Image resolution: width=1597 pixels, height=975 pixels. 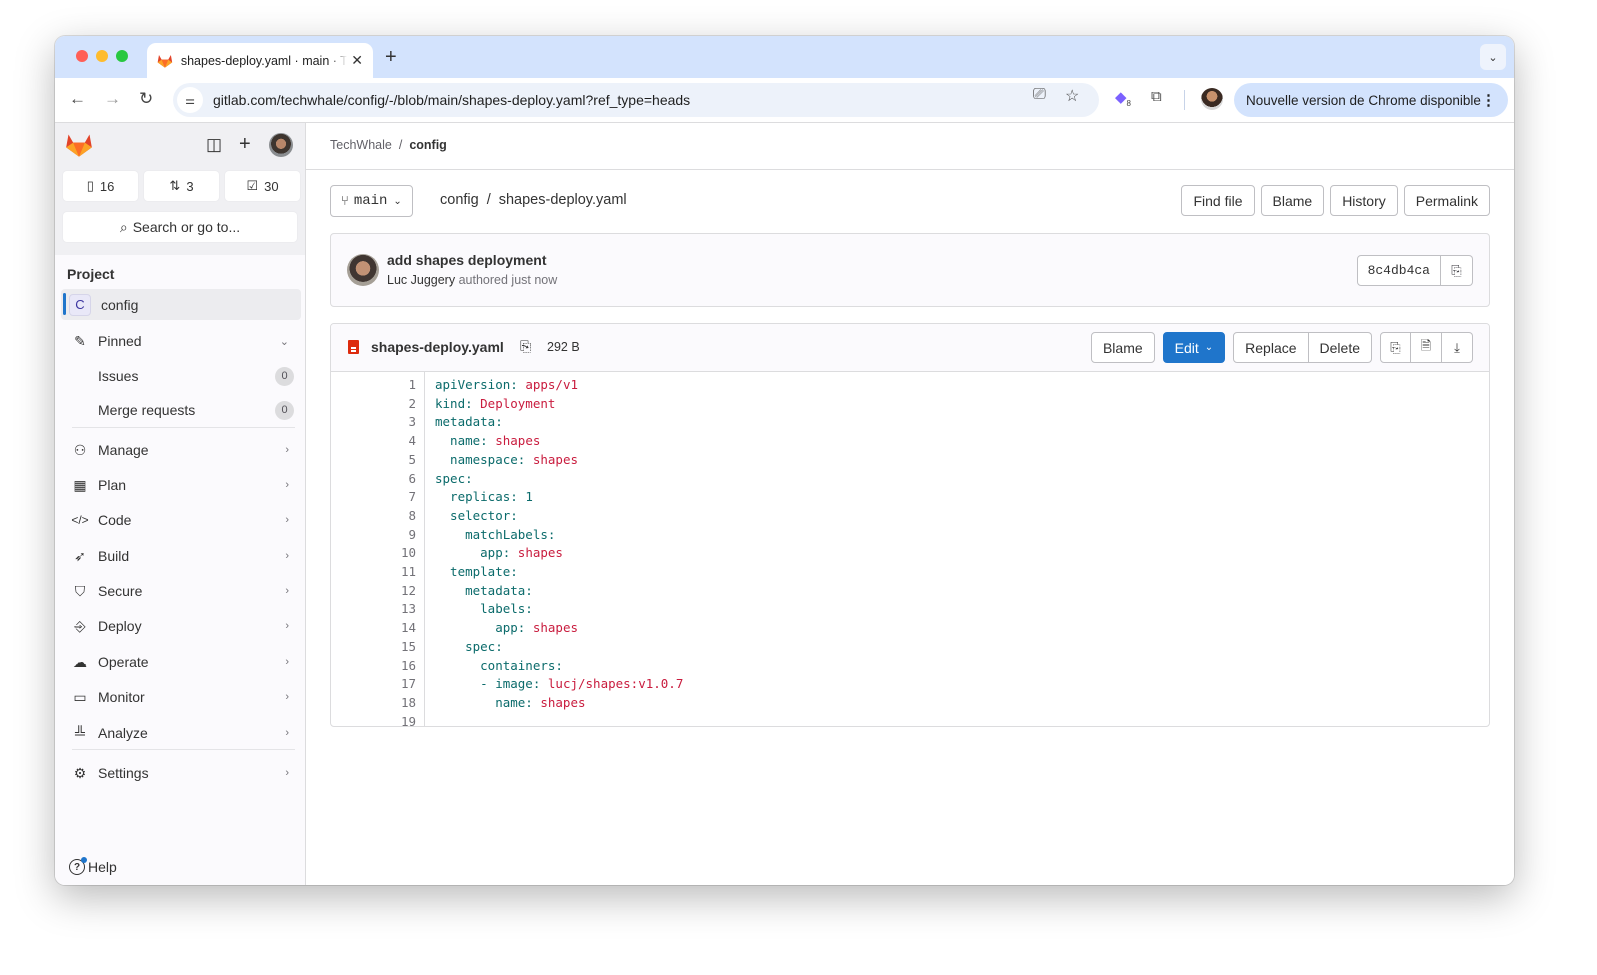 I want to click on line-number: 1, so click(x=373, y=385).